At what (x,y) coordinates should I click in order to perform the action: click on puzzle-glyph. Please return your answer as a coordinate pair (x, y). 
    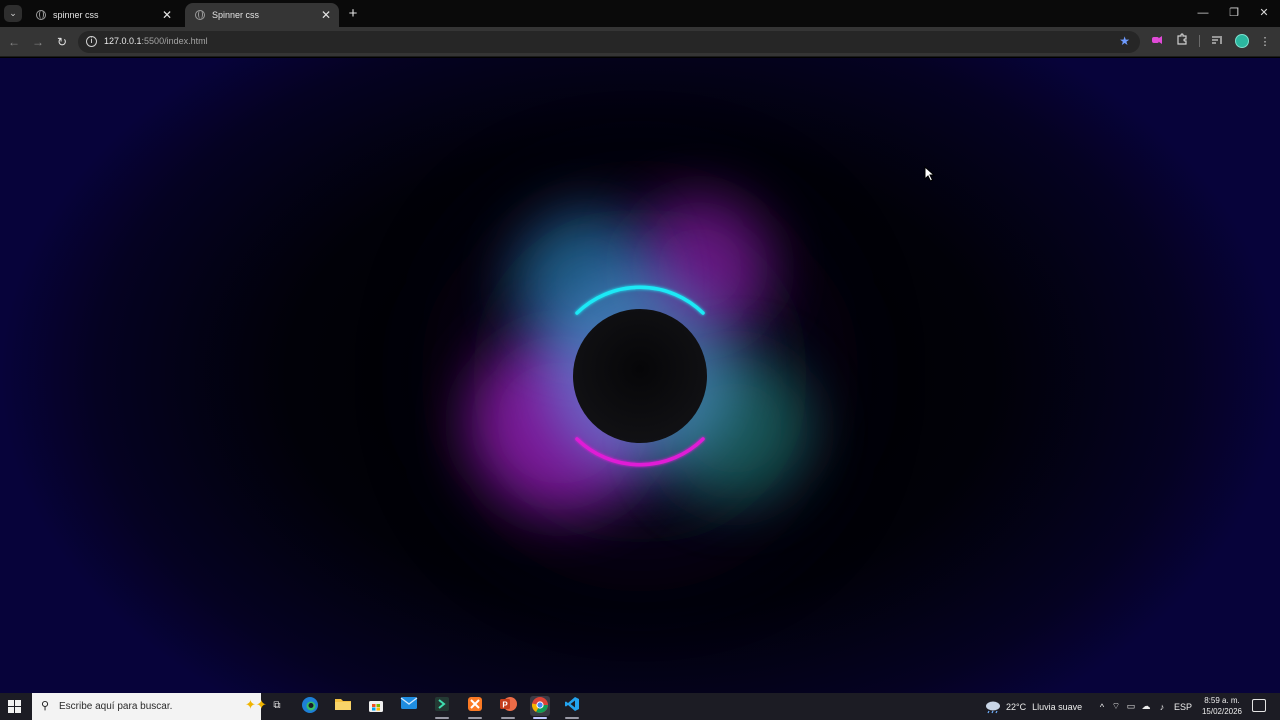
    Looking at the image, I should click on (1182, 39).